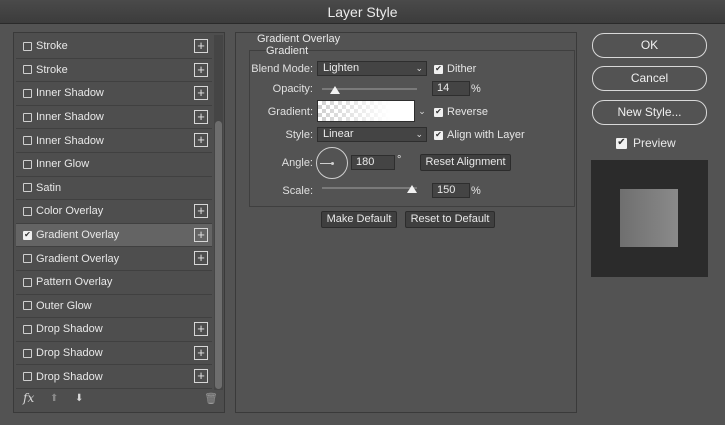 The width and height of the screenshot is (725, 425). Describe the element at coordinates (114, 165) in the screenshot. I see `style-item: Inner Glow` at that location.